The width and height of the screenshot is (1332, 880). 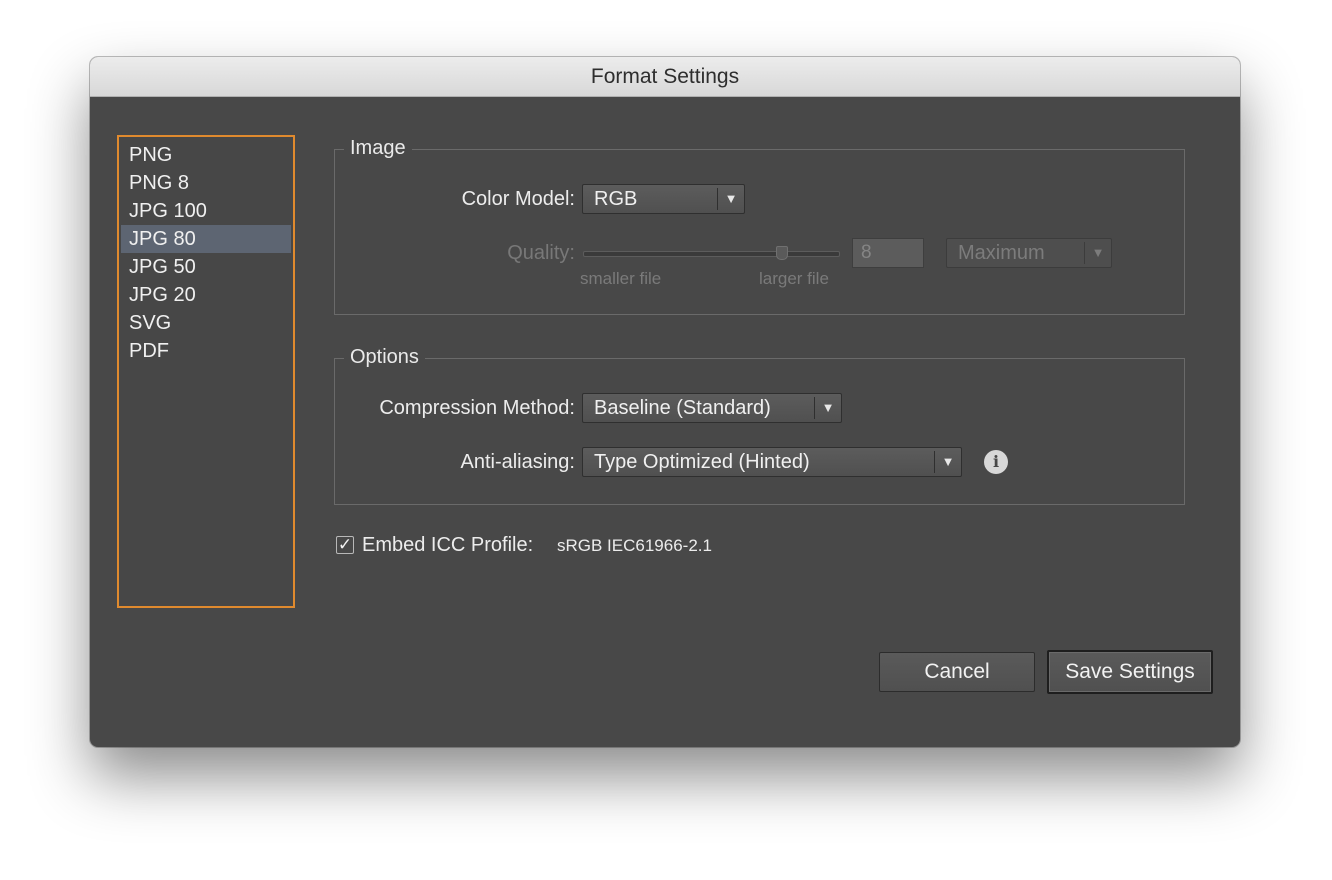 I want to click on quality-slider-thumb, so click(x=782, y=253).